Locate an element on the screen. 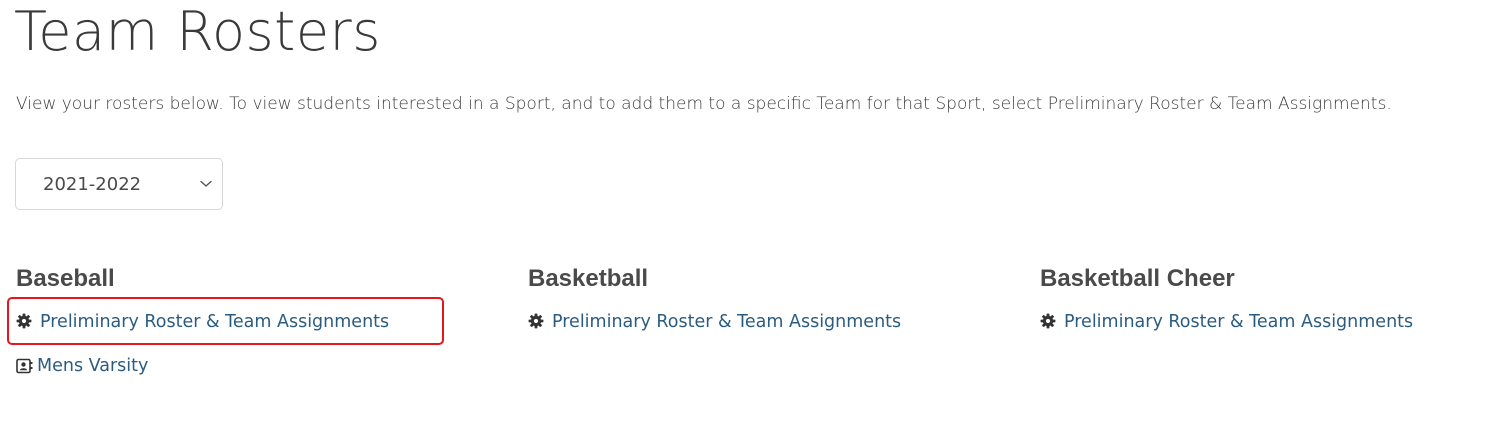 The height and width of the screenshot is (431, 1493). basketball-cheer-prelim-roster-link: Preliminary Roster & Team Assignments is located at coordinates (1226, 322).